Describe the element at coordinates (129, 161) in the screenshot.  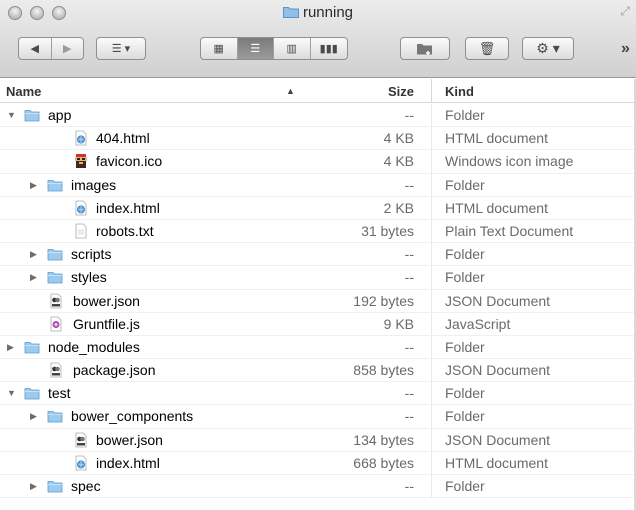
I see `file-name: favicon.ico` at that location.